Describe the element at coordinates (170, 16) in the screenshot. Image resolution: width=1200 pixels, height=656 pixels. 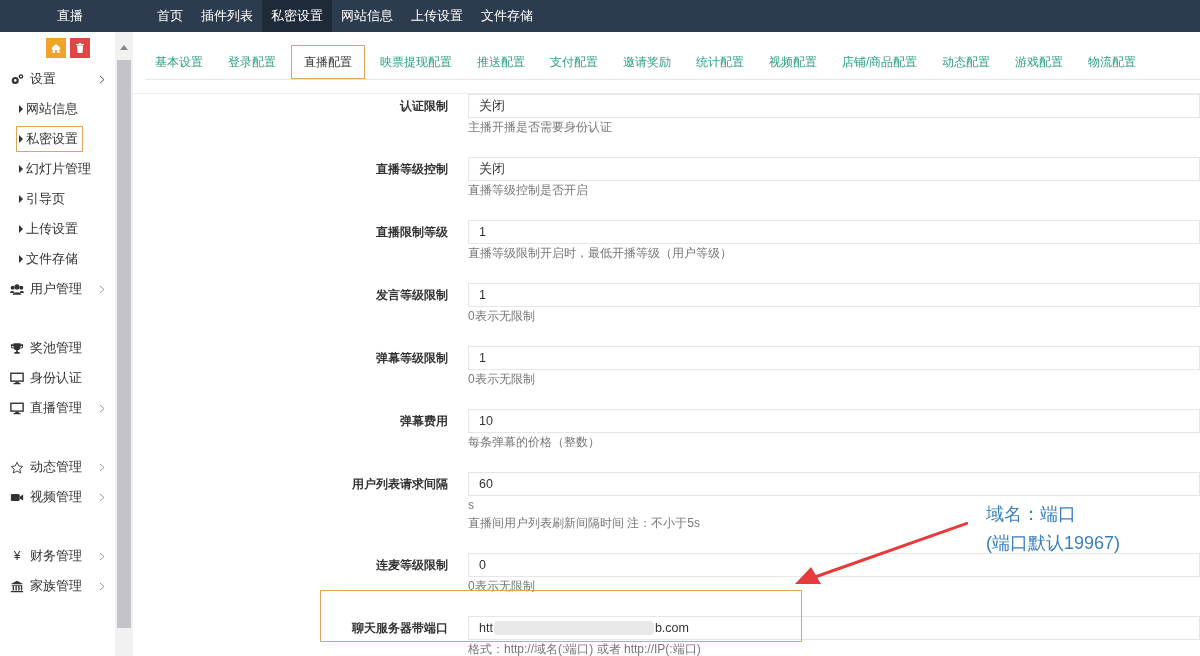
I see `nav-tab: 首页` at that location.